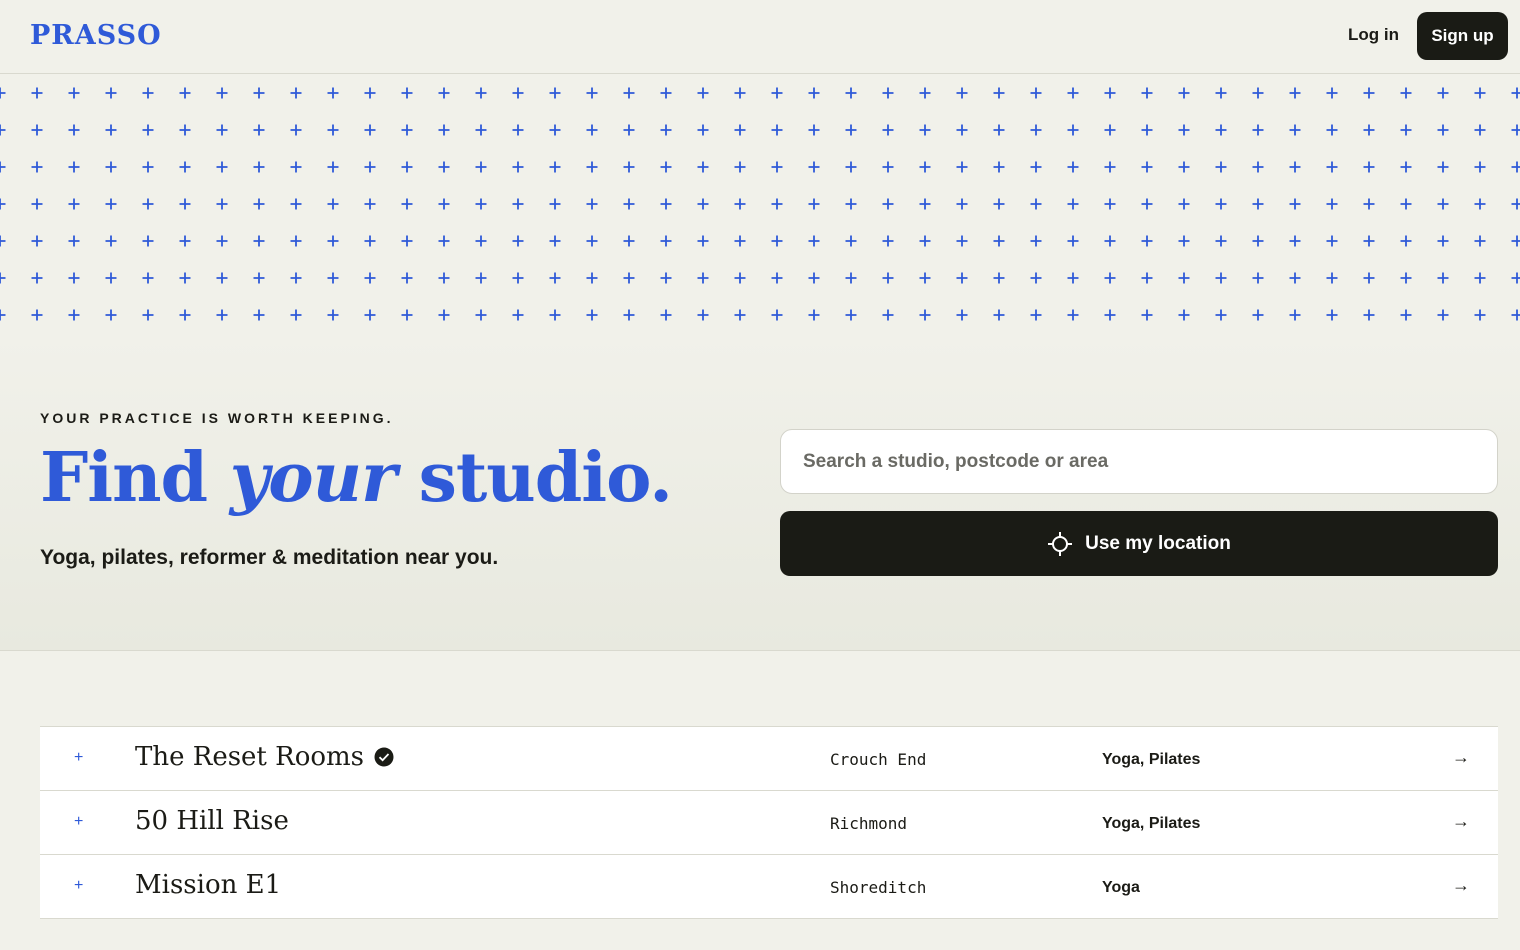 This screenshot has width=1520, height=950. I want to click on studio-area: Crouch End, so click(878, 759).